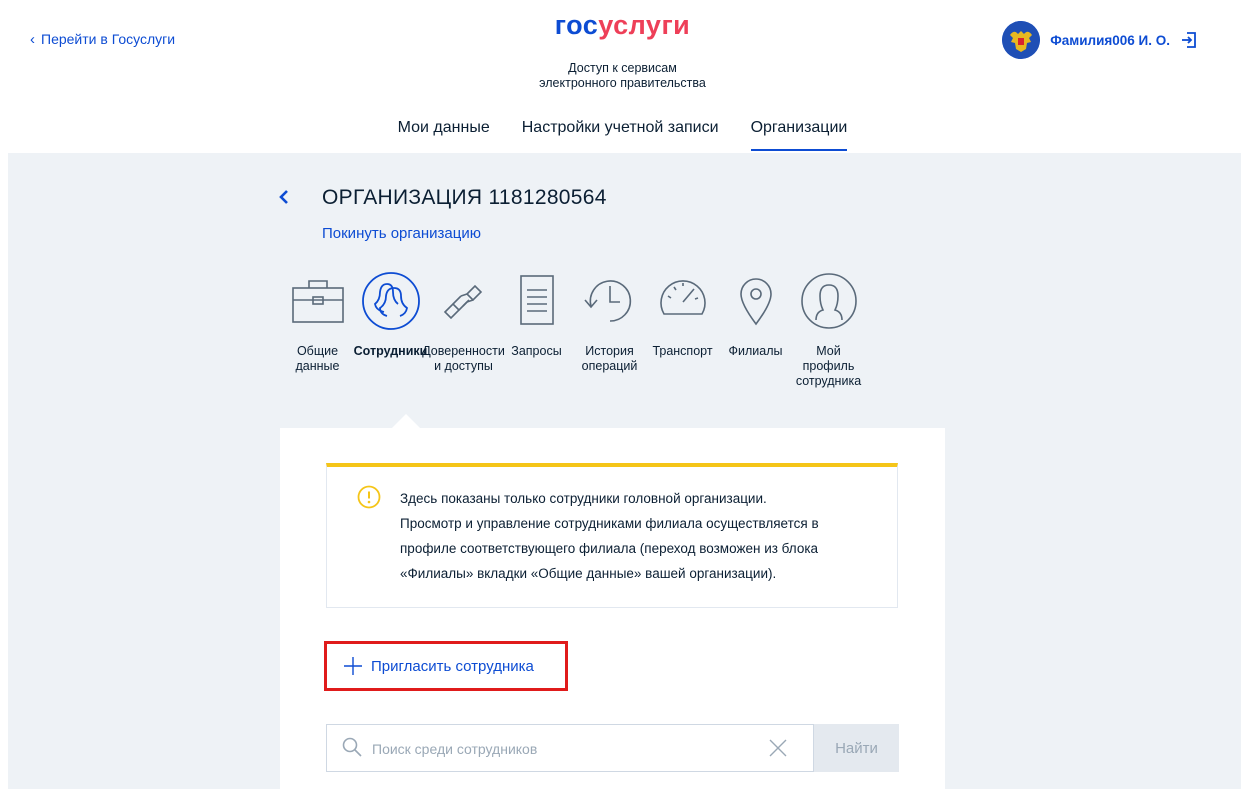  What do you see at coordinates (536, 329) in the screenshot?
I see `section-requests: Запросы` at bounding box center [536, 329].